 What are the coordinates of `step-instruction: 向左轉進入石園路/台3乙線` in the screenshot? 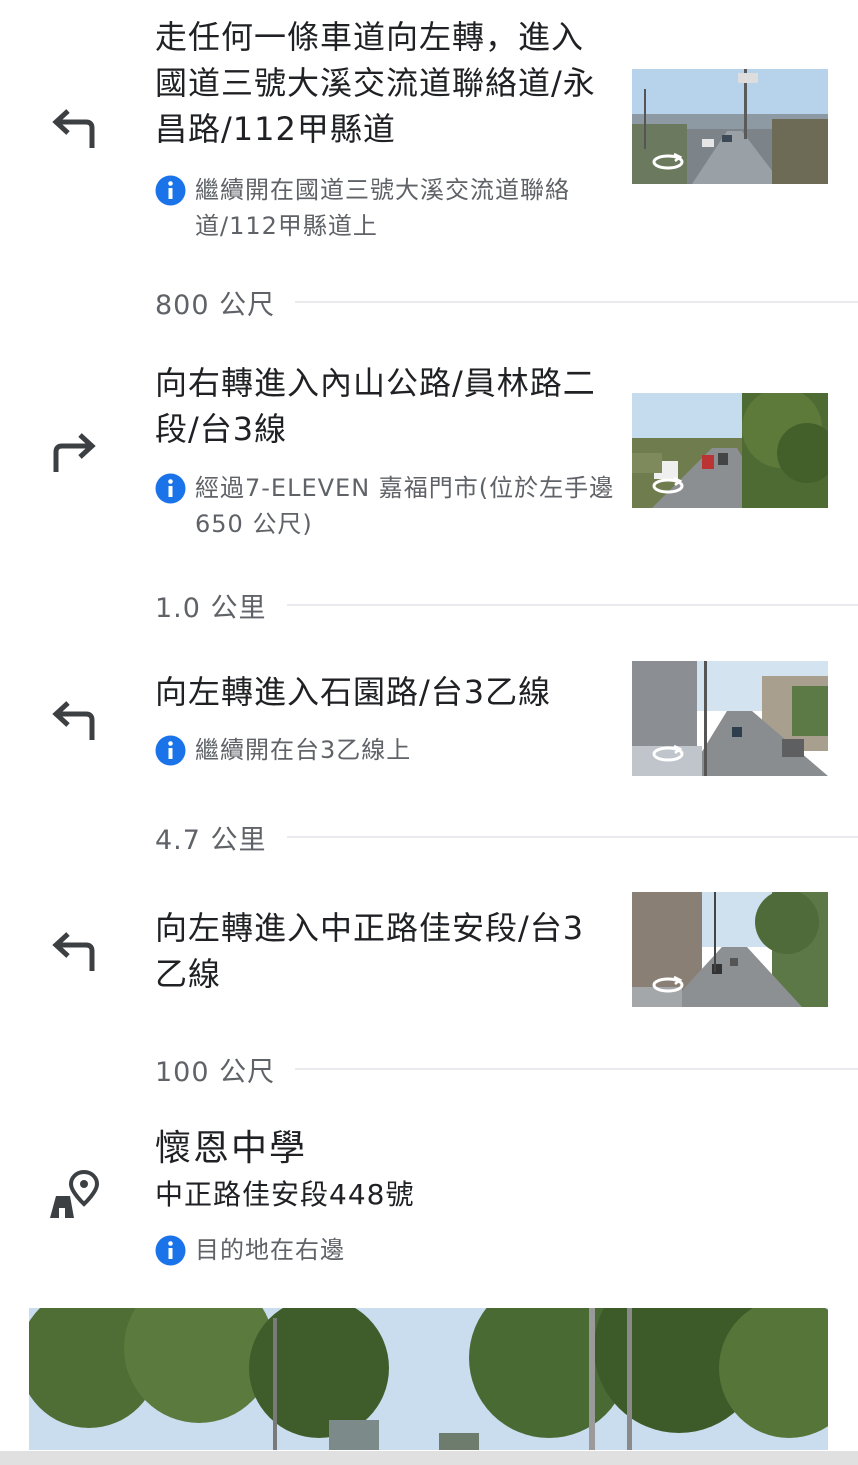 It's located at (353, 692).